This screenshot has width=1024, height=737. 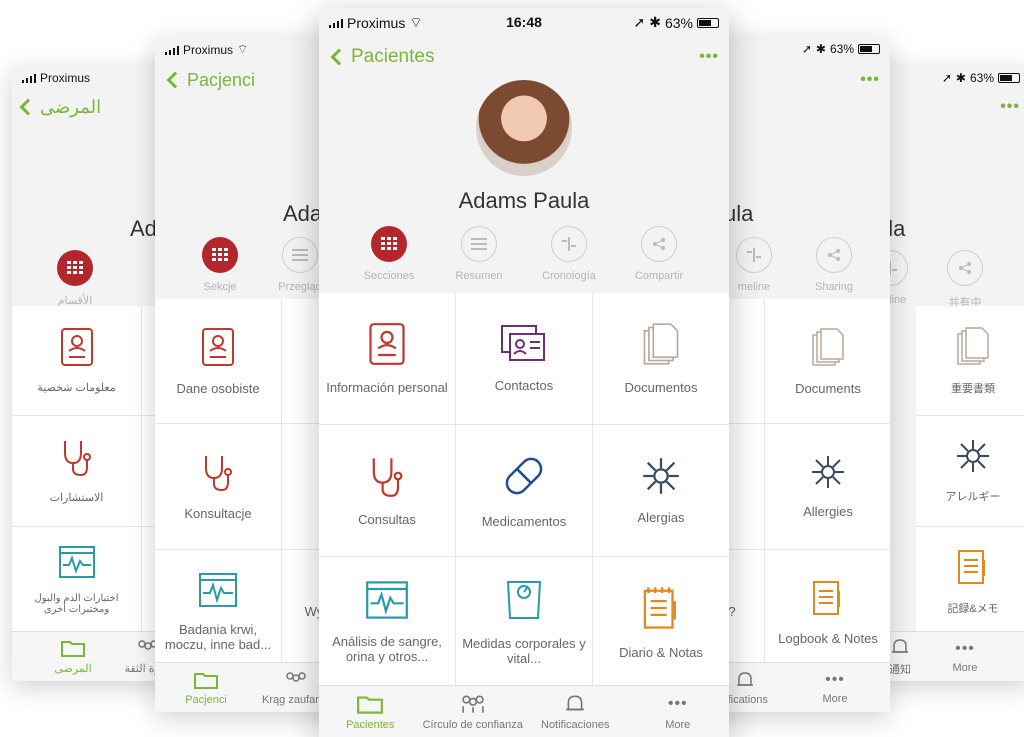 I want to click on nav-patients: Pacjenci, so click(x=206, y=688).